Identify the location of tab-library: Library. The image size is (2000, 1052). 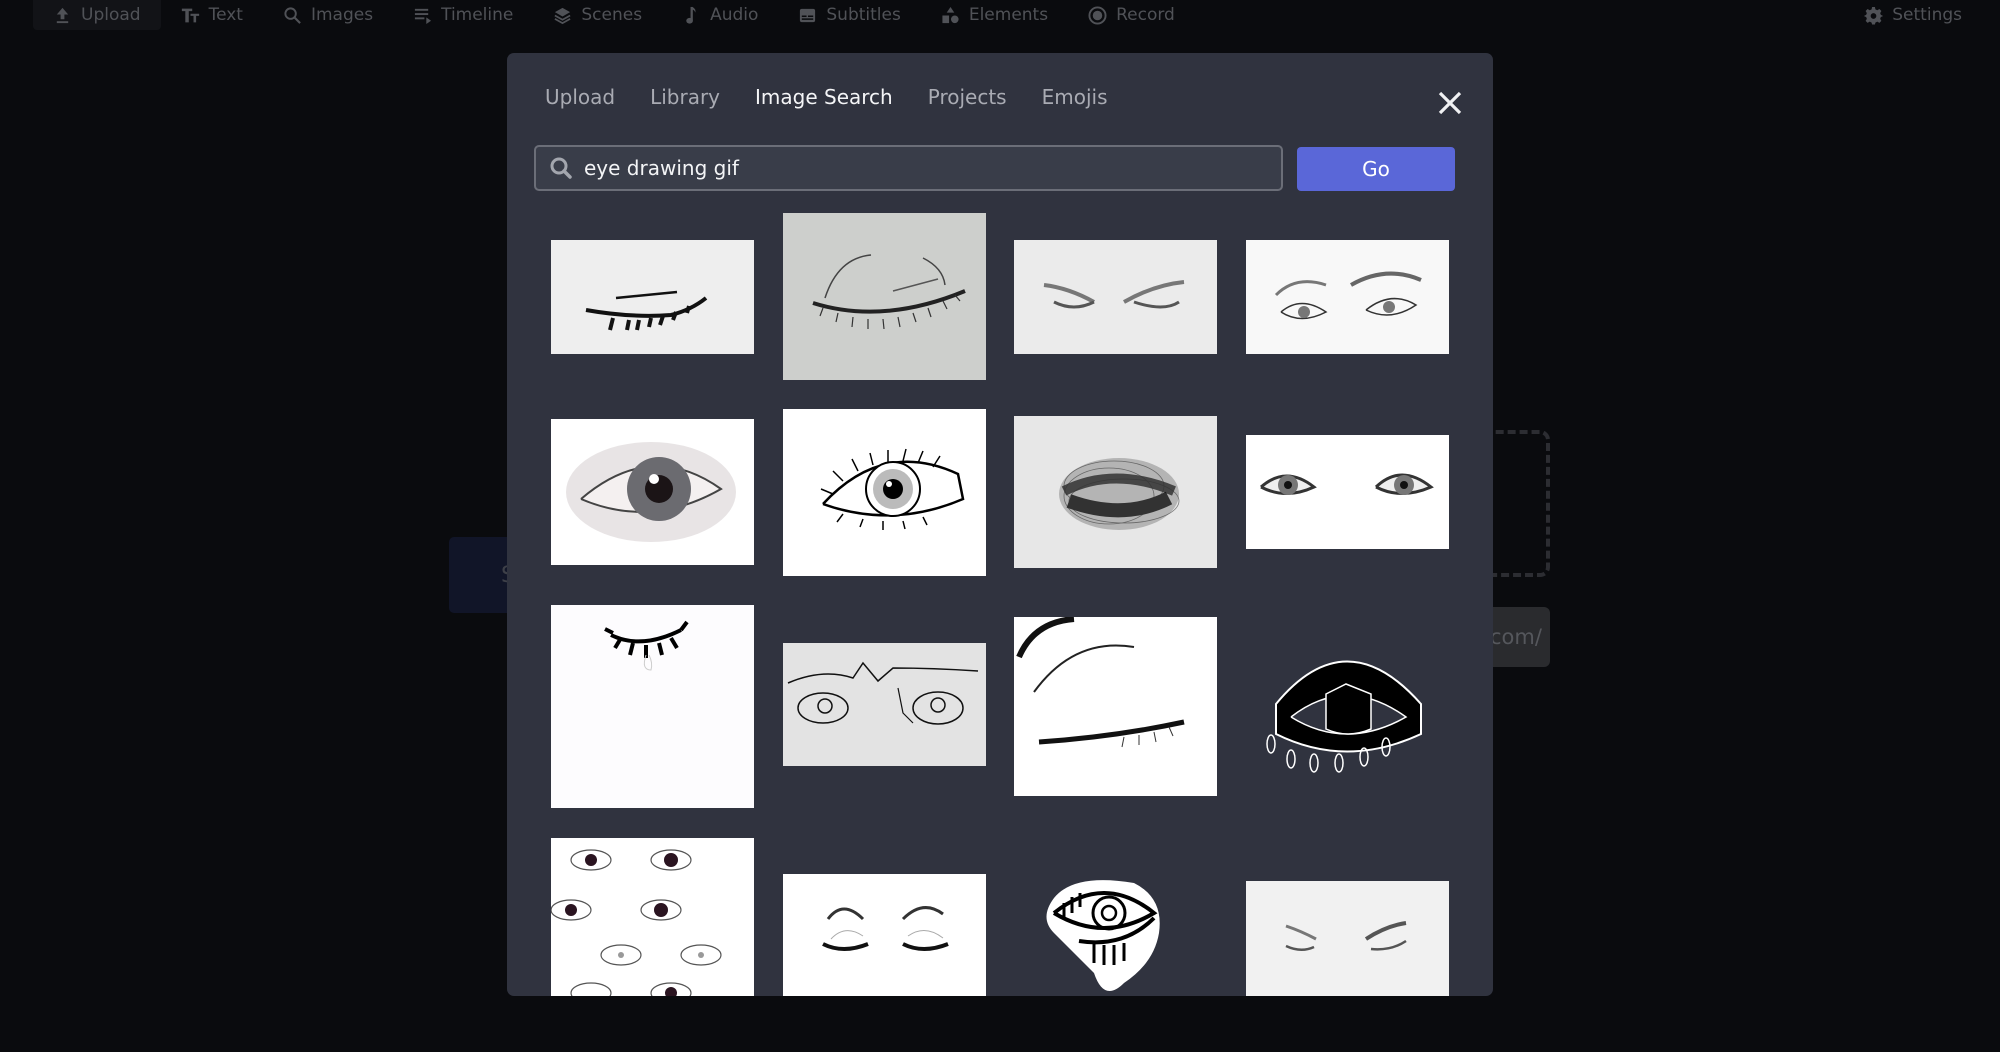
(685, 97).